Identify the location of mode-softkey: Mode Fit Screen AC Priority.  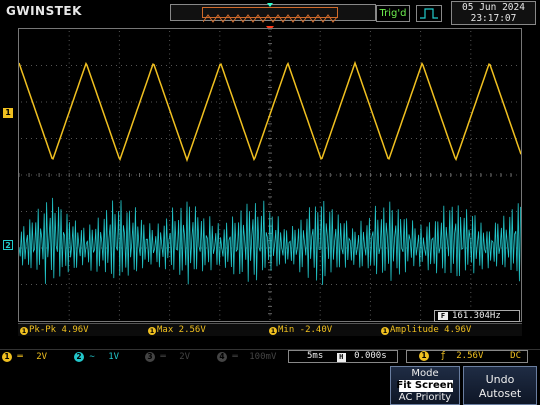
(425, 385).